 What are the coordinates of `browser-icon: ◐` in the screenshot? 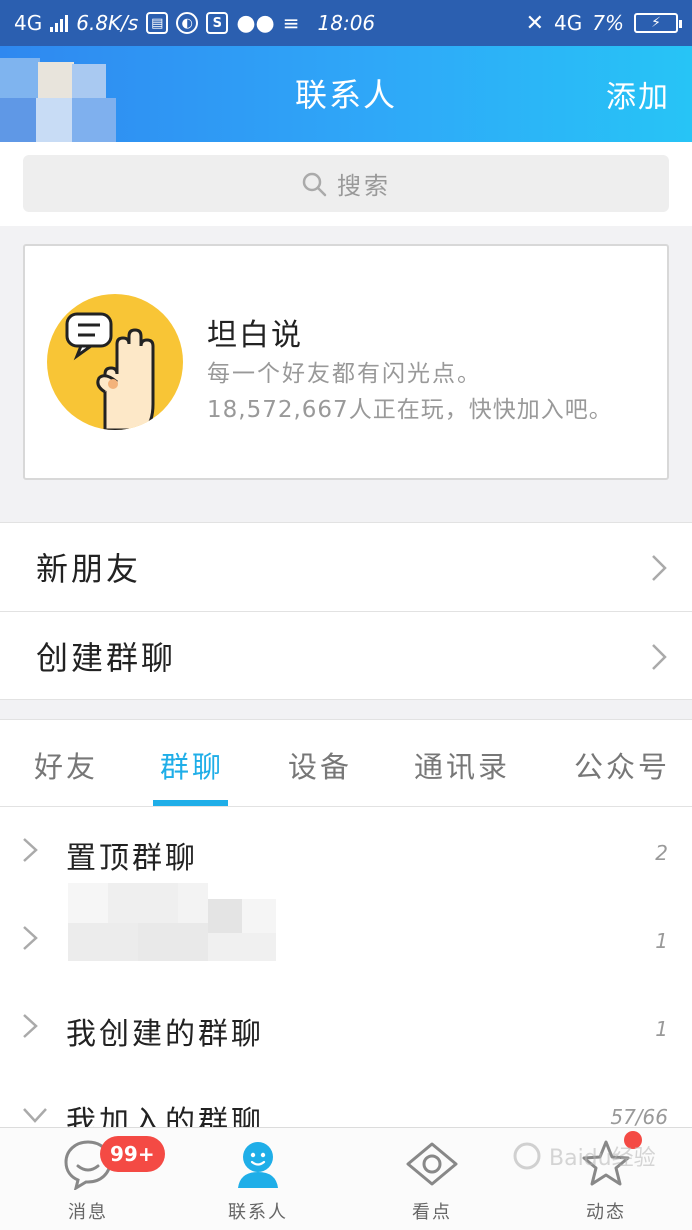 It's located at (187, 23).